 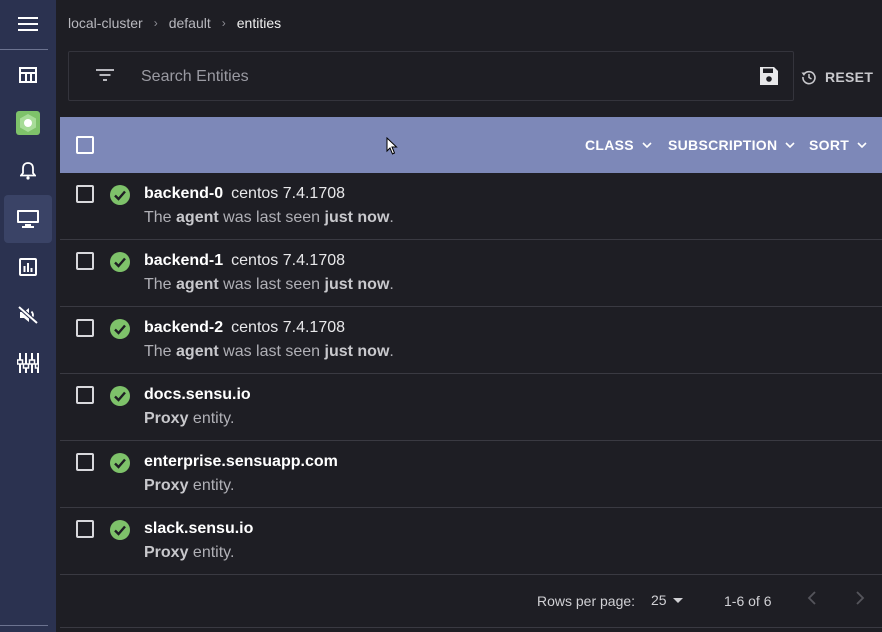 What do you see at coordinates (471, 474) in the screenshot?
I see `table-row: enterprise.sensuapp.com Proxy entity.` at bounding box center [471, 474].